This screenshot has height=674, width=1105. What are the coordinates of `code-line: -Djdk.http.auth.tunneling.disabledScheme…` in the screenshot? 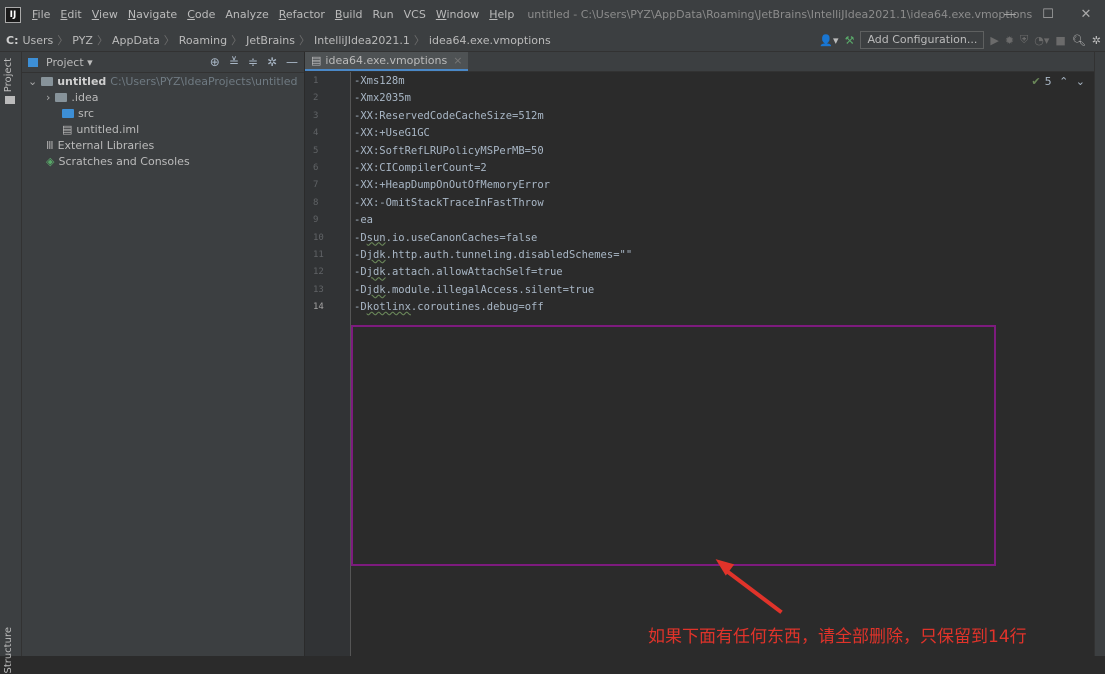 It's located at (493, 255).